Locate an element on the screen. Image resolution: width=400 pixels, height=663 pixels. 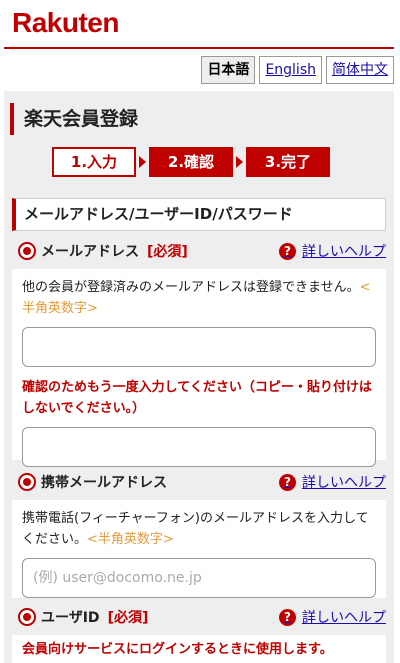
mobile-email-label: 携帯メールアドレス is located at coordinates (104, 483).